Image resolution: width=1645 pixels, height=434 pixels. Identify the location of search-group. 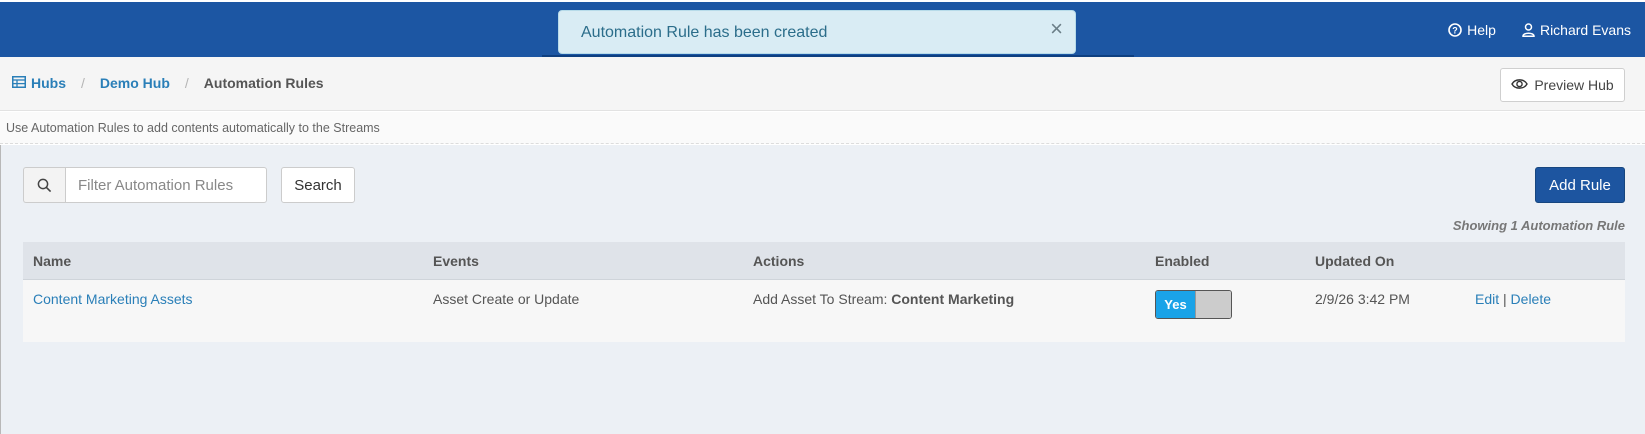
(145, 185).